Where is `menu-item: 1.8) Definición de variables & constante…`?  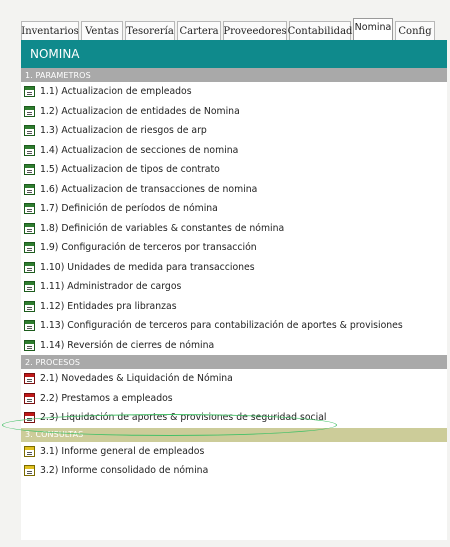
menu-item: 1.8) Definición de variables & constante… is located at coordinates (234, 229).